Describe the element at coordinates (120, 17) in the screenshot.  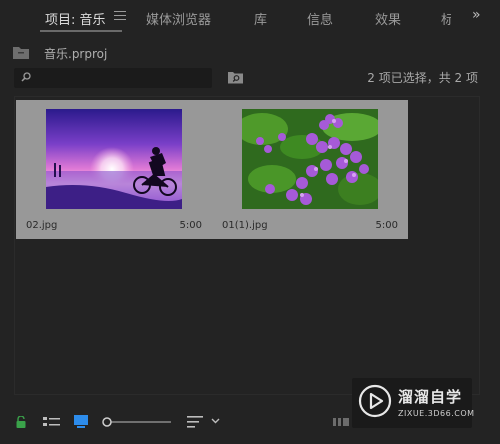
I see `panel-menu-icon` at that location.